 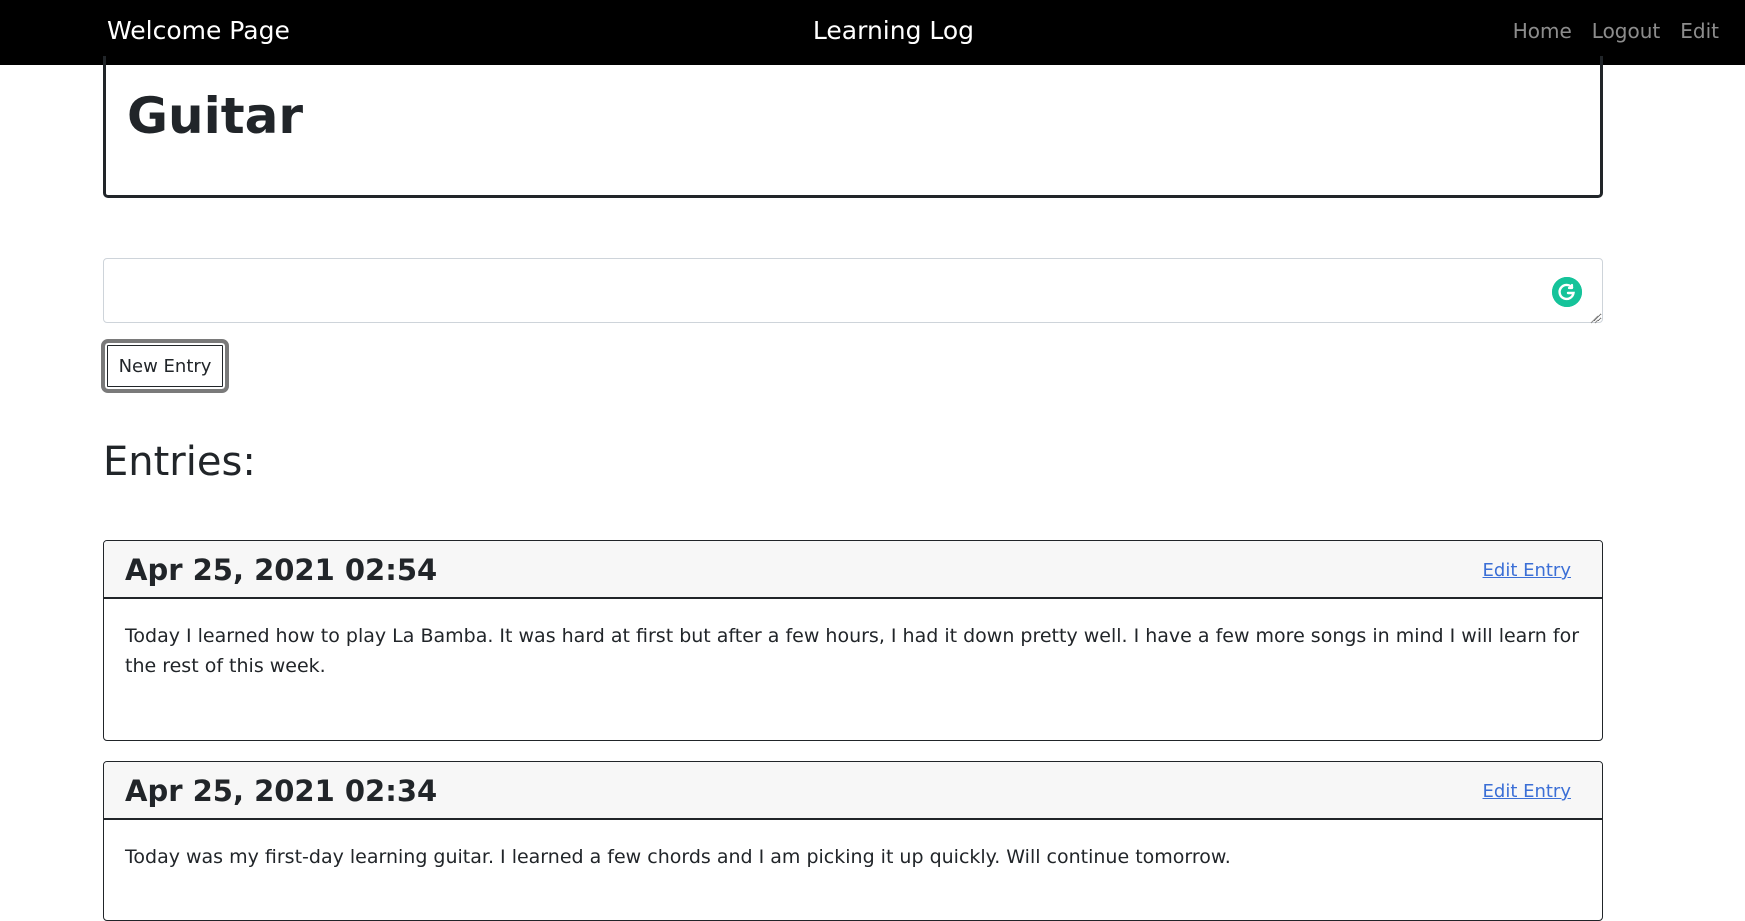 I want to click on topic-header: Guitar, so click(x=853, y=127).